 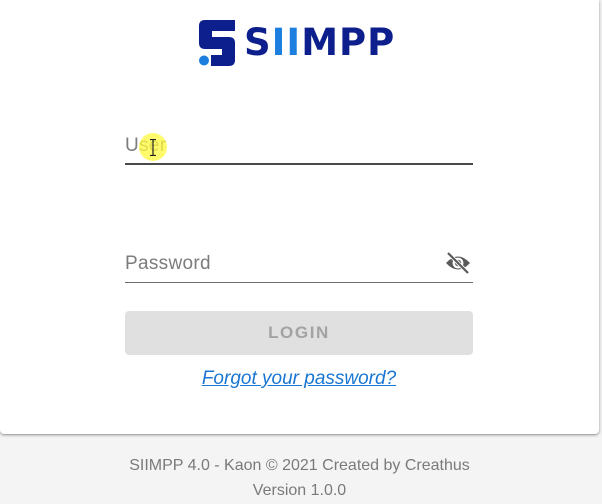 What do you see at coordinates (299, 333) in the screenshot?
I see `login-button: LOGIN` at bounding box center [299, 333].